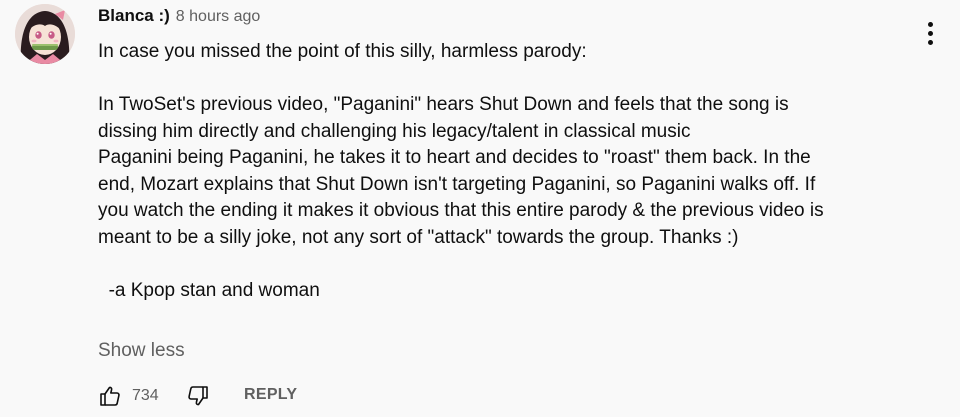  Describe the element at coordinates (134, 16) in the screenshot. I see `author-name: Blanca :)` at that location.